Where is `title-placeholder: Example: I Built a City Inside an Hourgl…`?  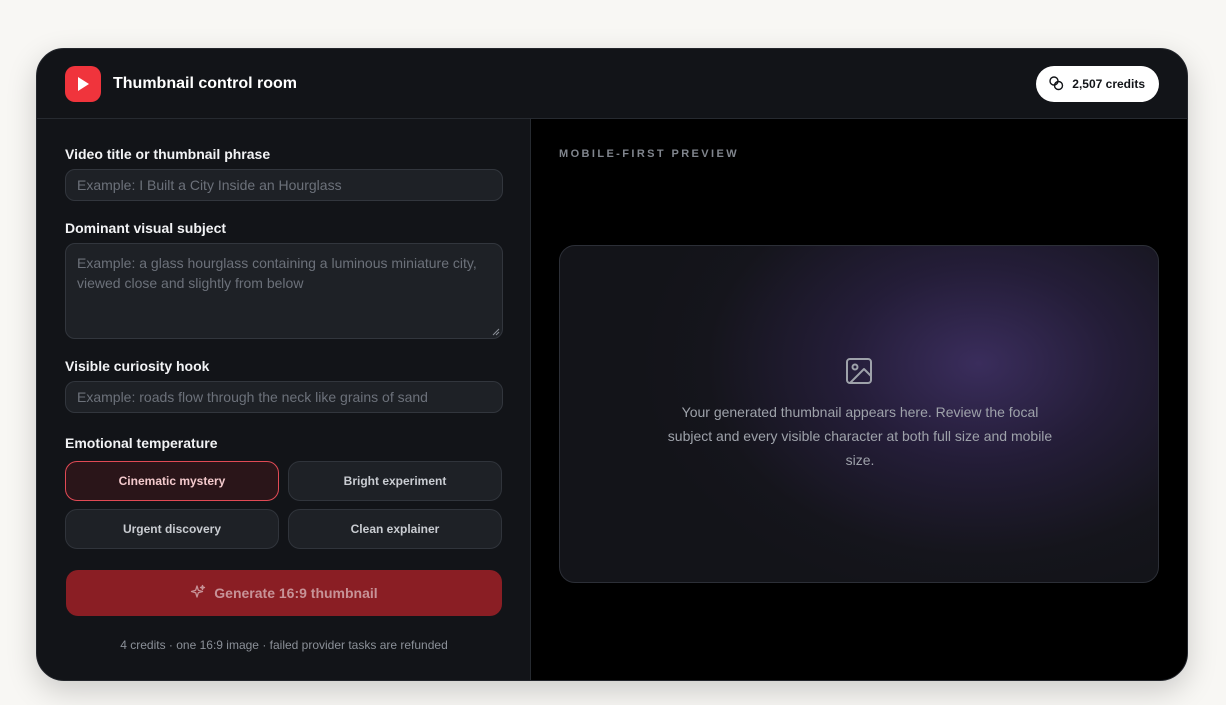
title-placeholder: Example: I Built a City Inside an Hourgl… is located at coordinates (209, 185).